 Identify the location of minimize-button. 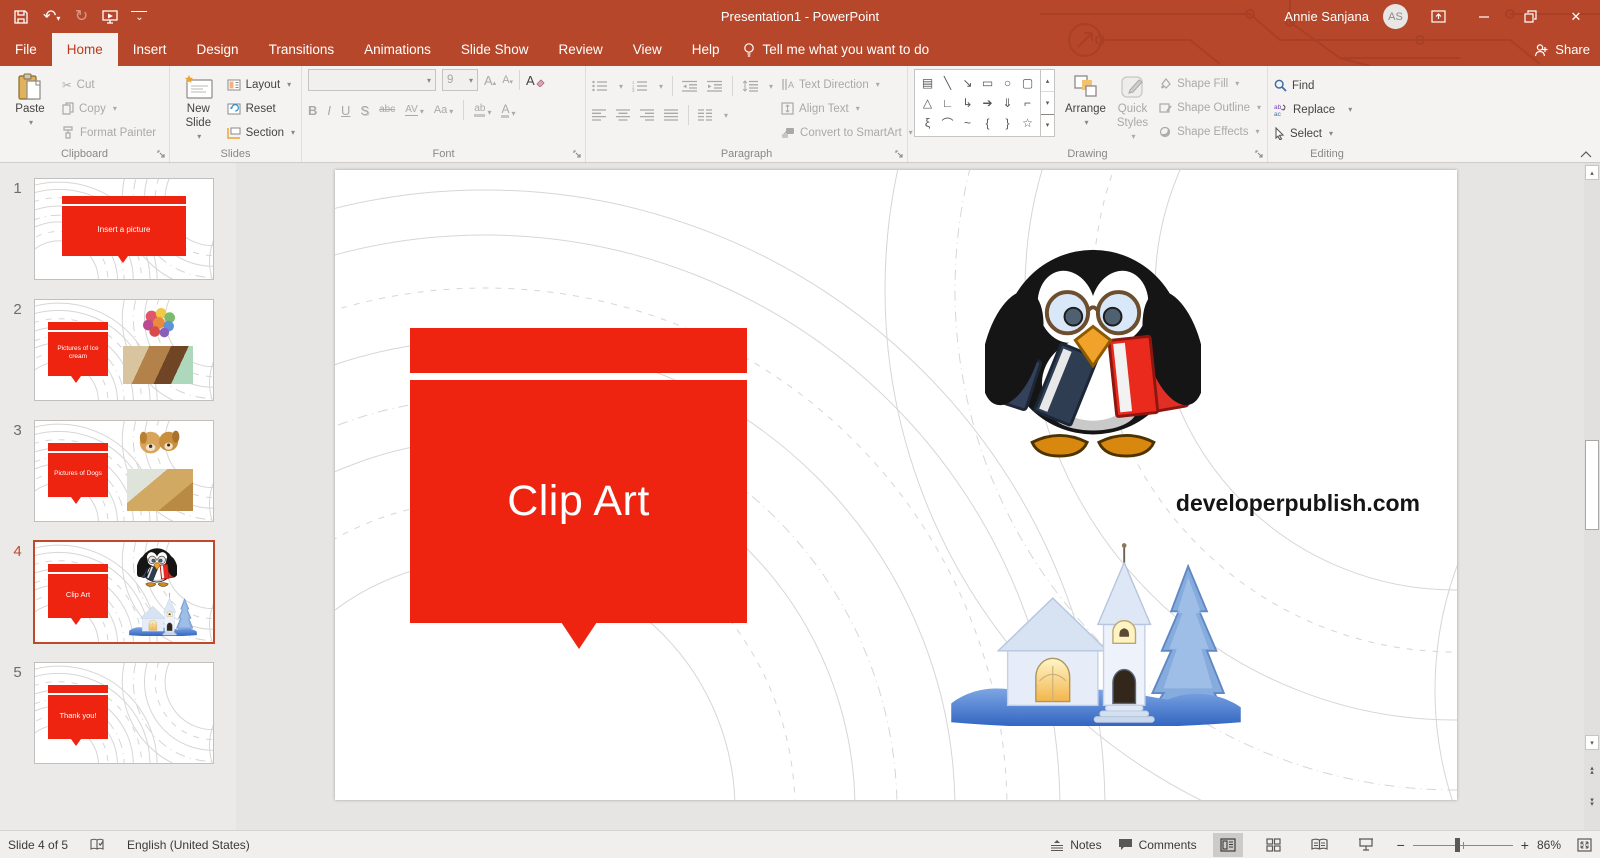
(1484, 16).